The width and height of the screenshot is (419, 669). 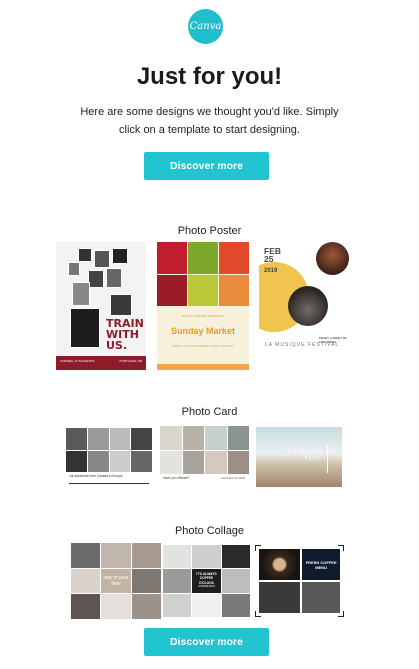 I want to click on discover-more-button-top: Discover more, so click(x=206, y=166).